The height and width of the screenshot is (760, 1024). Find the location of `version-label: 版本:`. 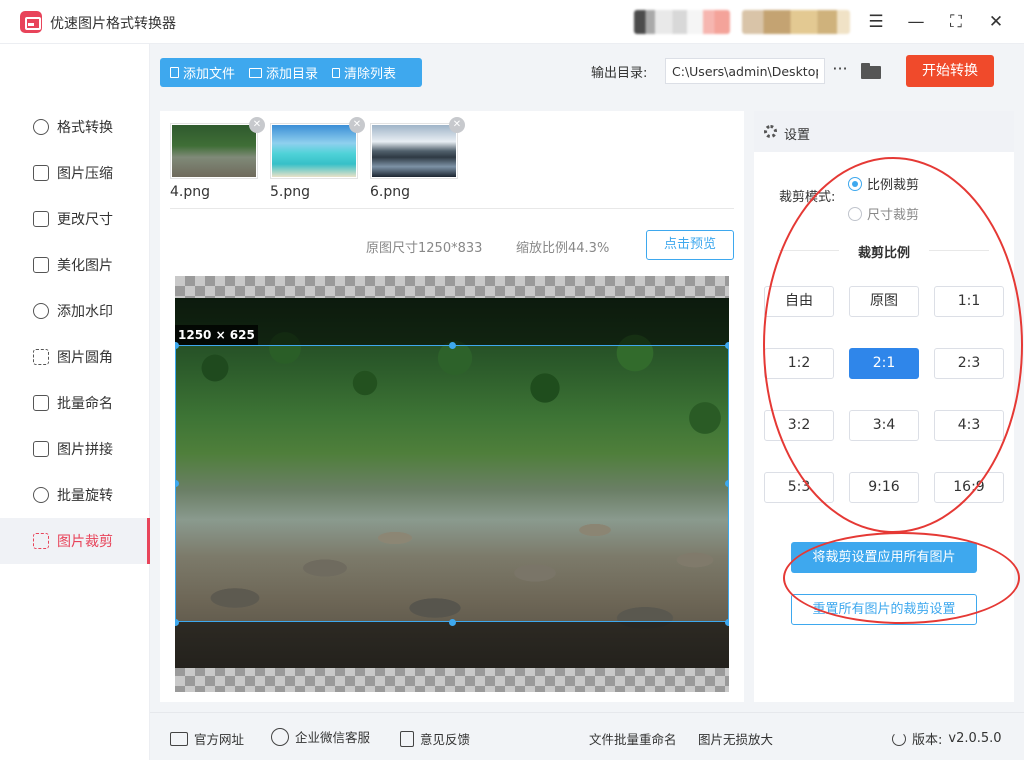

version-label: 版本: is located at coordinates (927, 740).